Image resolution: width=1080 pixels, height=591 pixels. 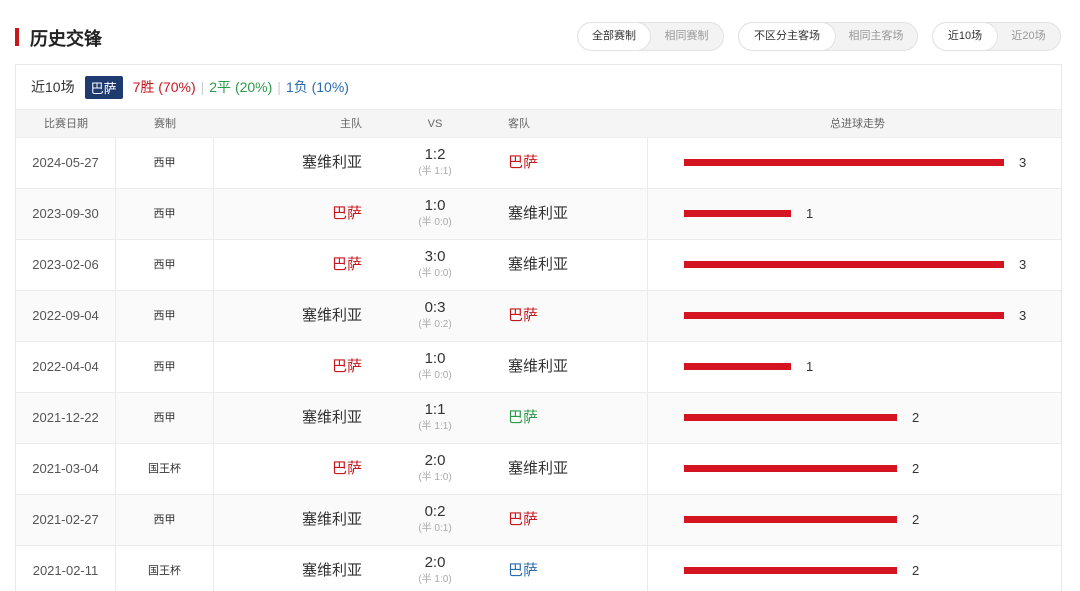 I want to click on col-trend: 总进球走势, so click(x=857, y=124).